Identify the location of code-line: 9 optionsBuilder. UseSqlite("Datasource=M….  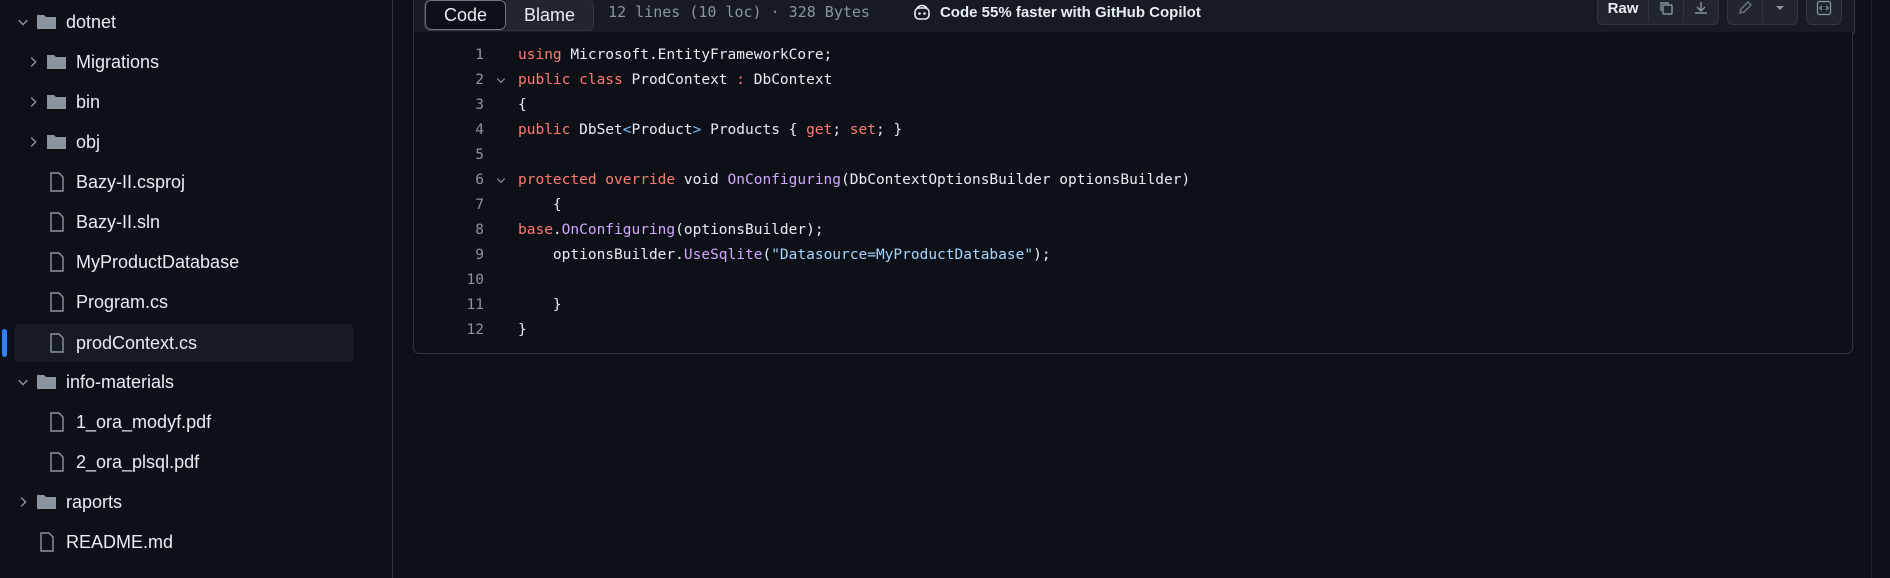
(732, 254).